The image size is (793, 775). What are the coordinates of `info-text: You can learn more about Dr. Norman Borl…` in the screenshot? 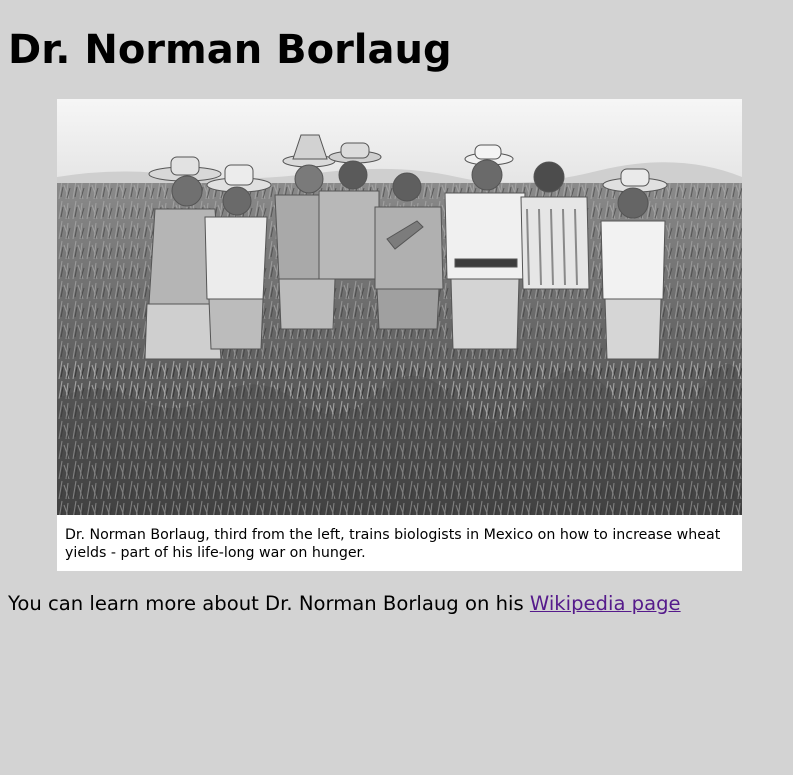 It's located at (269, 603).